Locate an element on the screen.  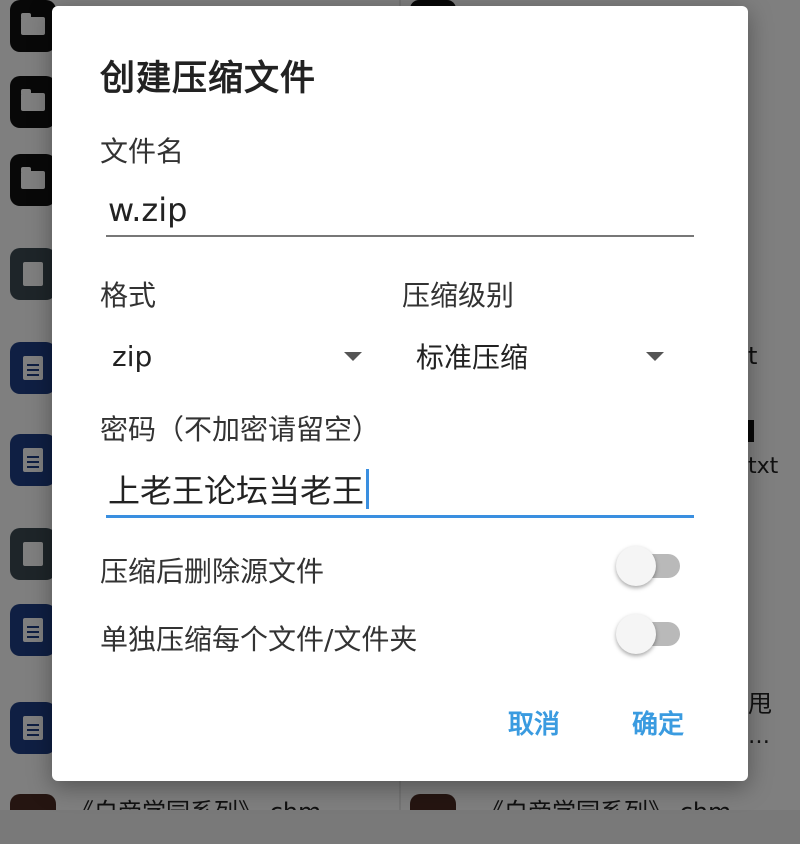
text-cursor is located at coordinates (368, 489).